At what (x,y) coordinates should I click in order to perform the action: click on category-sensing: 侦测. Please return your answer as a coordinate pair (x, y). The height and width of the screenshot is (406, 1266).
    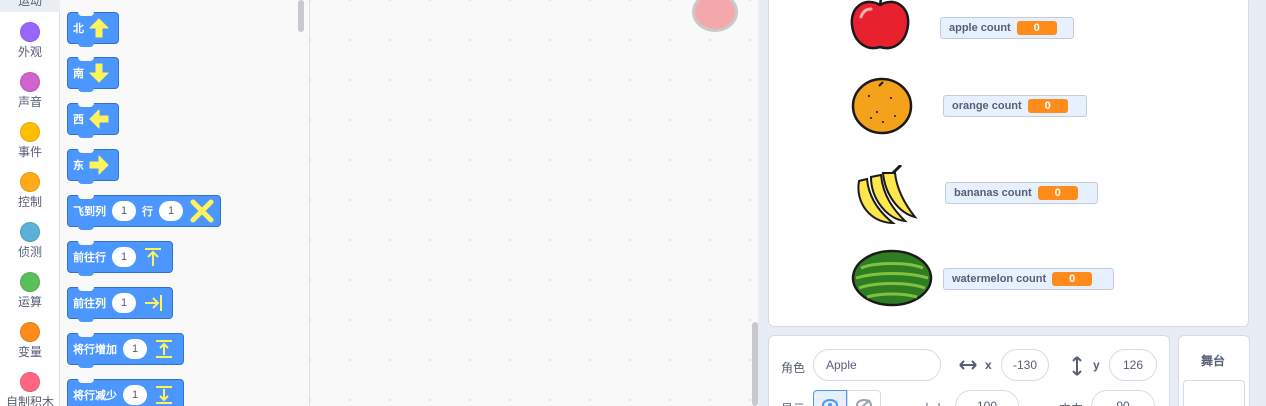
    Looking at the image, I should click on (30, 240).